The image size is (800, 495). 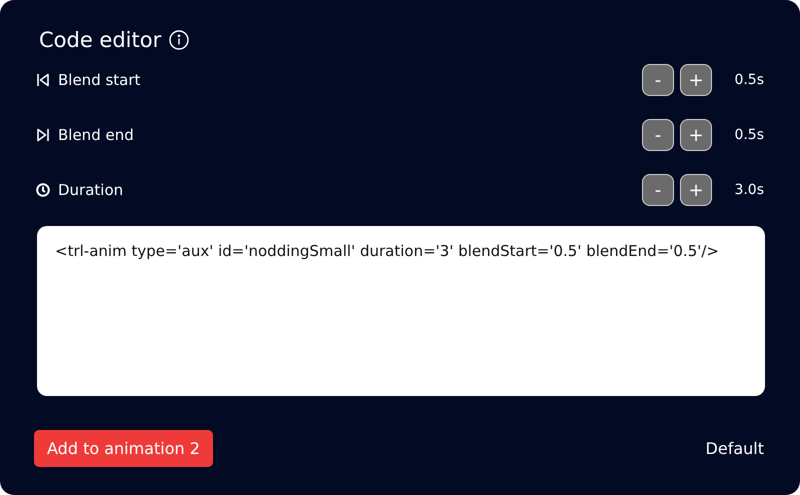 What do you see at coordinates (100, 40) in the screenshot?
I see `panel-title: Code editor` at bounding box center [100, 40].